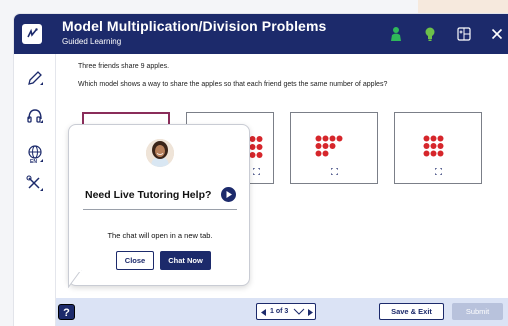  I want to click on help-button: ?, so click(66, 312).